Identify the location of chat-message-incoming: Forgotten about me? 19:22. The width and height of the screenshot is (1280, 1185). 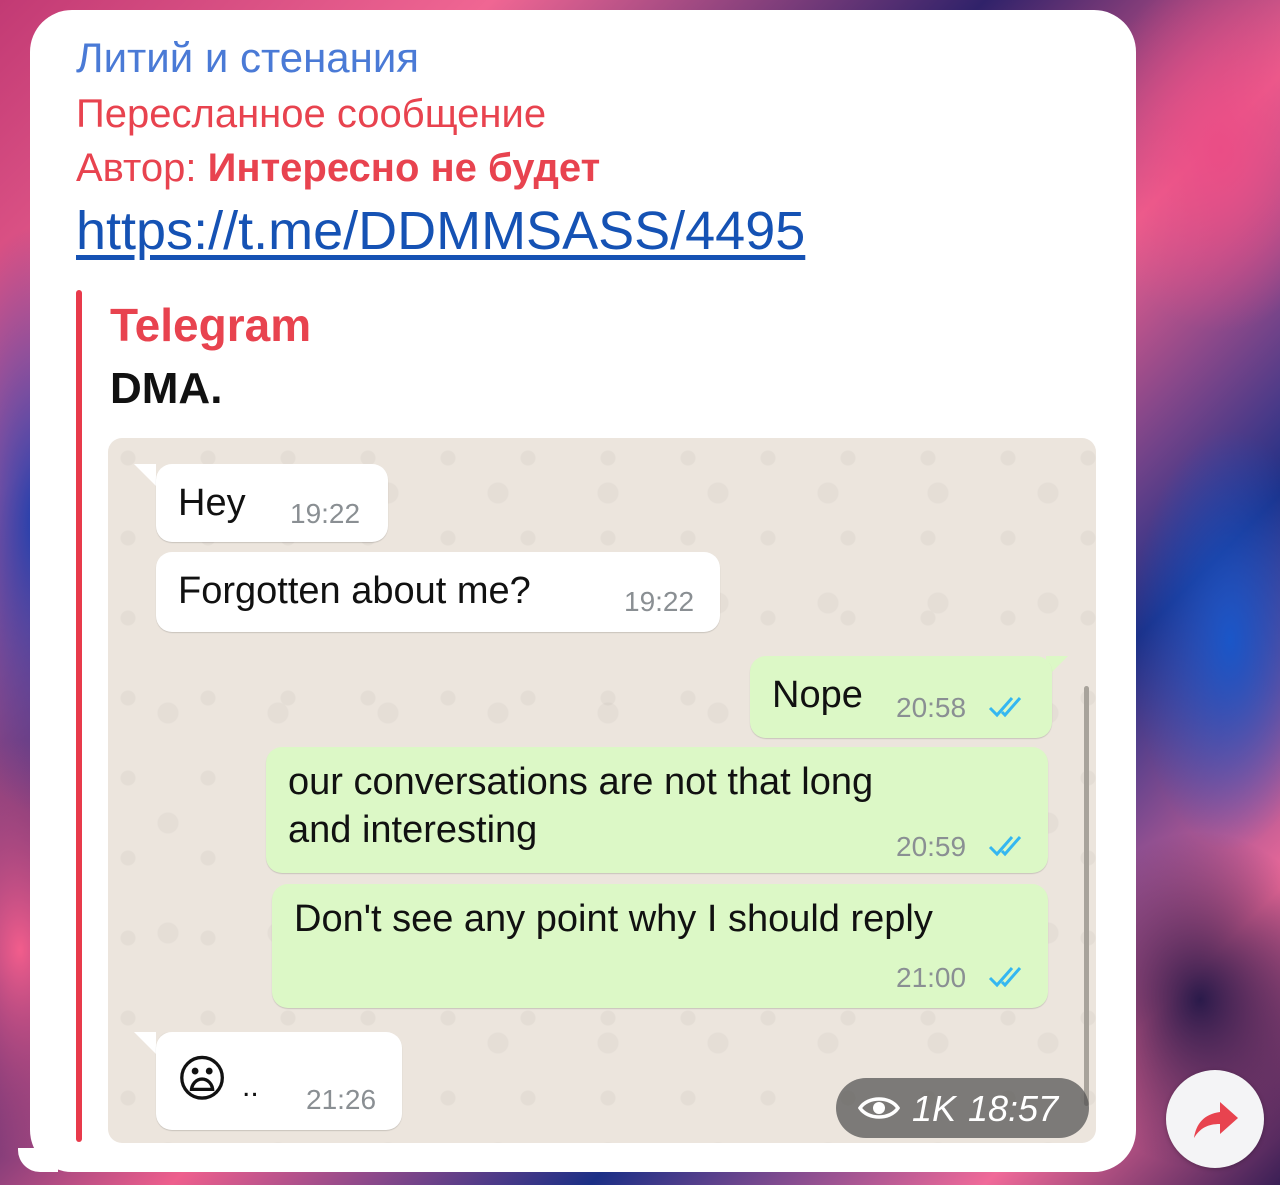
(438, 592).